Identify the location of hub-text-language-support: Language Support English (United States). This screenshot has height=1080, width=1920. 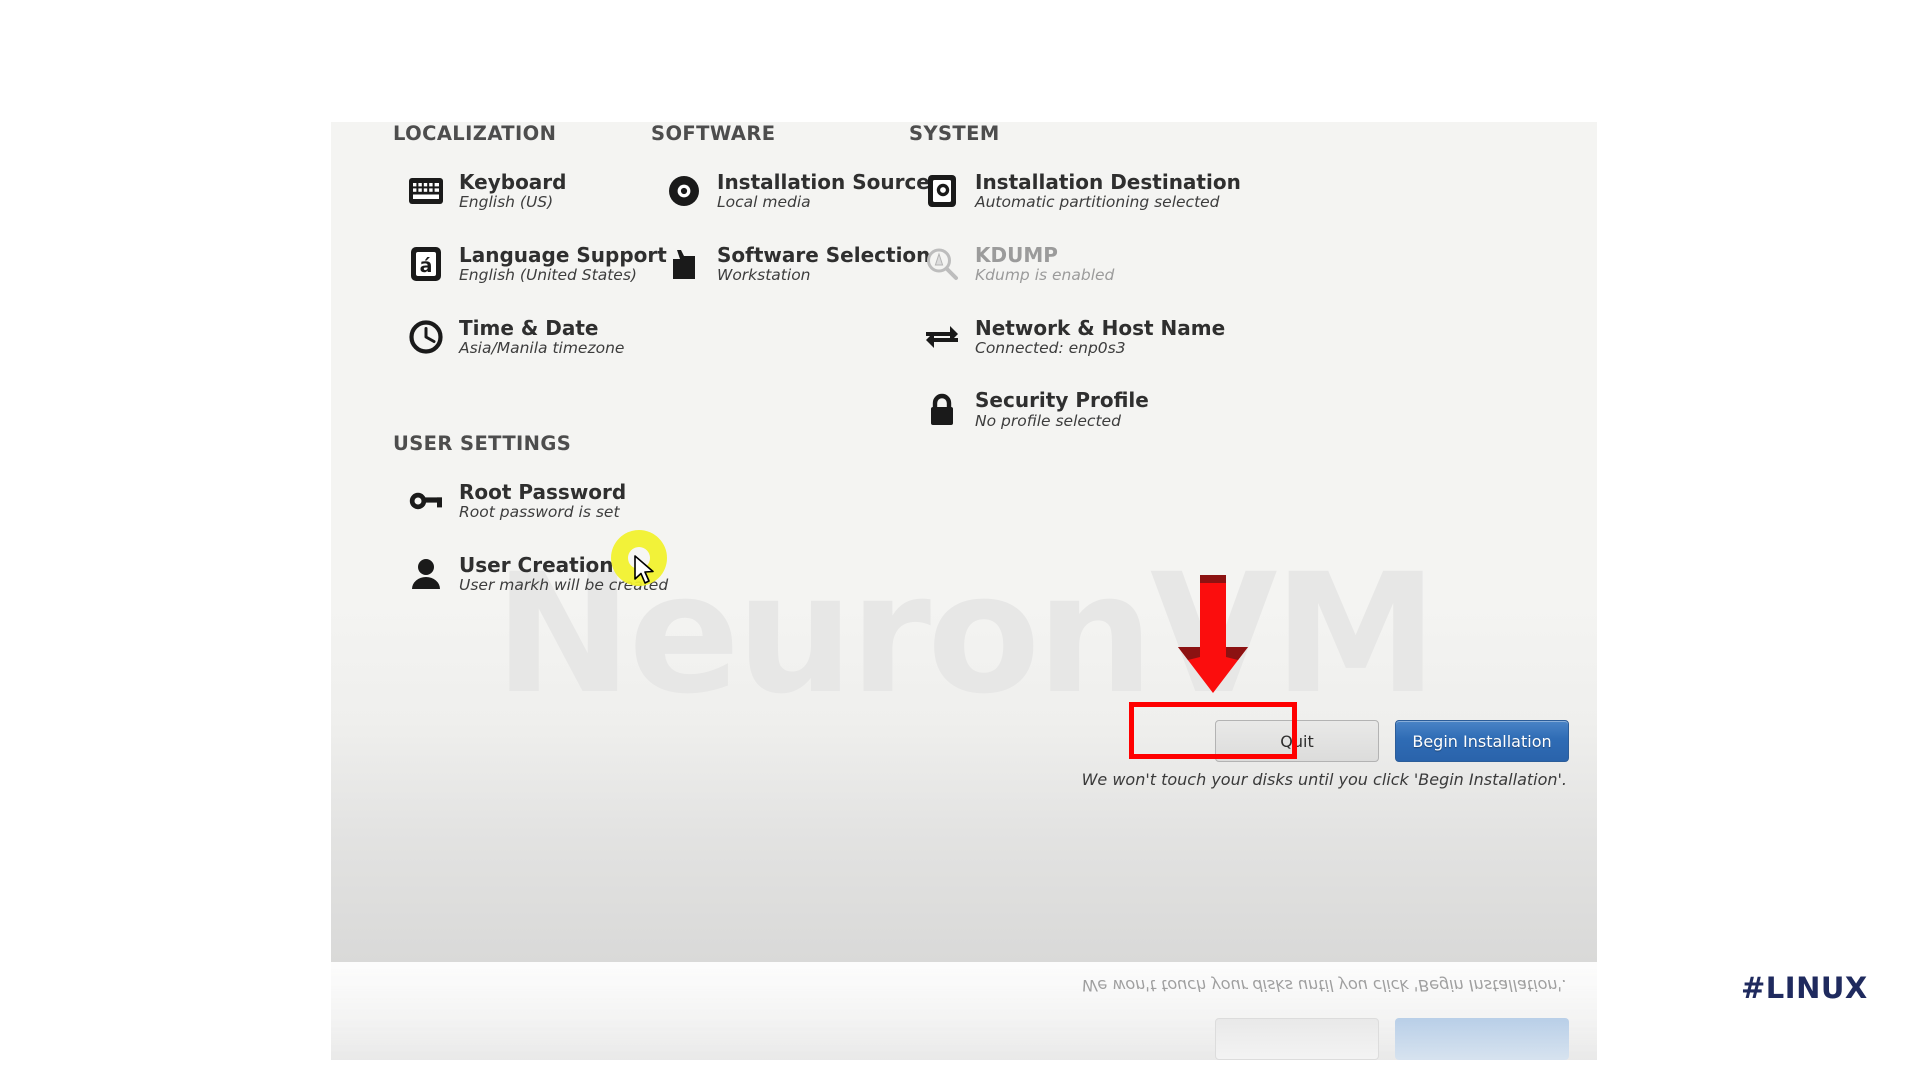
(563, 263).